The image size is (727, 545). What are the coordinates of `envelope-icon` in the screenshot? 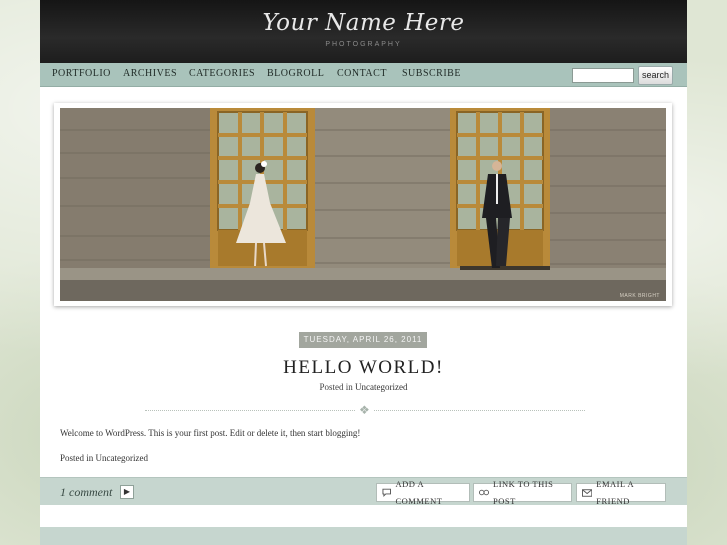 It's located at (587, 492).